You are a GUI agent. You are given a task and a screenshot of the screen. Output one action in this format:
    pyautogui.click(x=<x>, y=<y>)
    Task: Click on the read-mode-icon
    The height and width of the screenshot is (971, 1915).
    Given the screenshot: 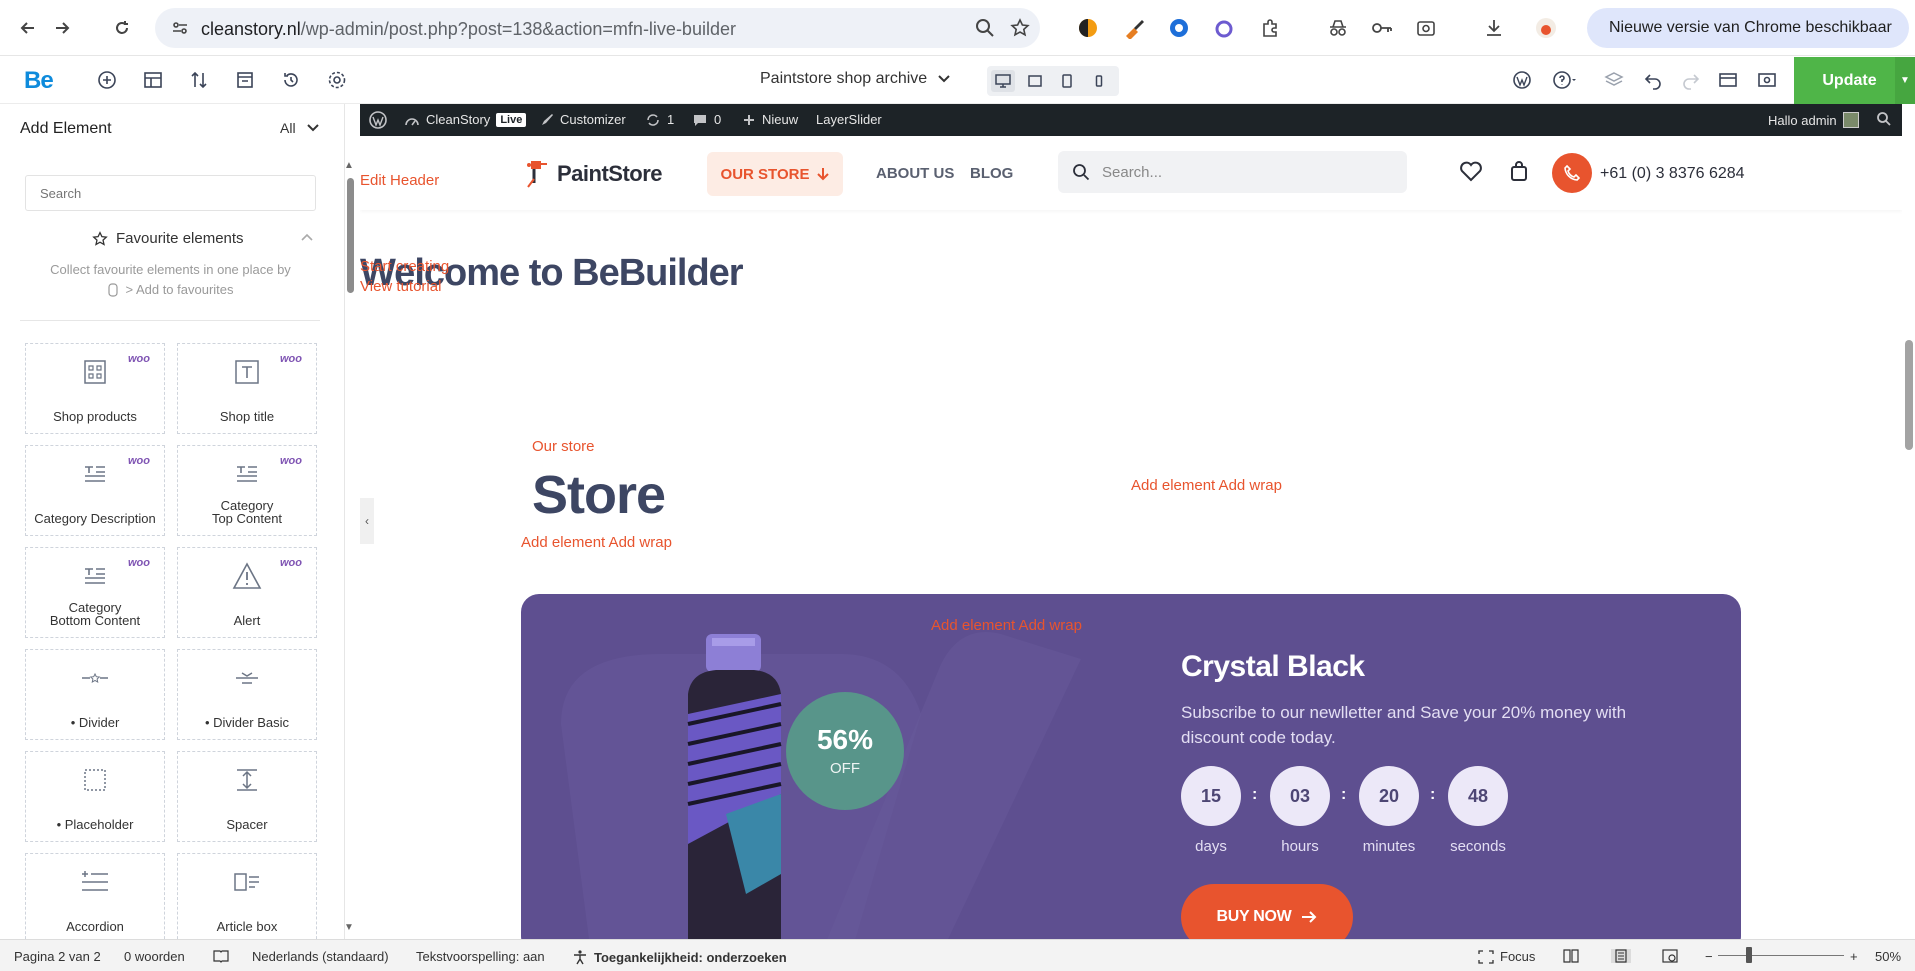 What is the action you would take?
    pyautogui.click(x=1571, y=956)
    